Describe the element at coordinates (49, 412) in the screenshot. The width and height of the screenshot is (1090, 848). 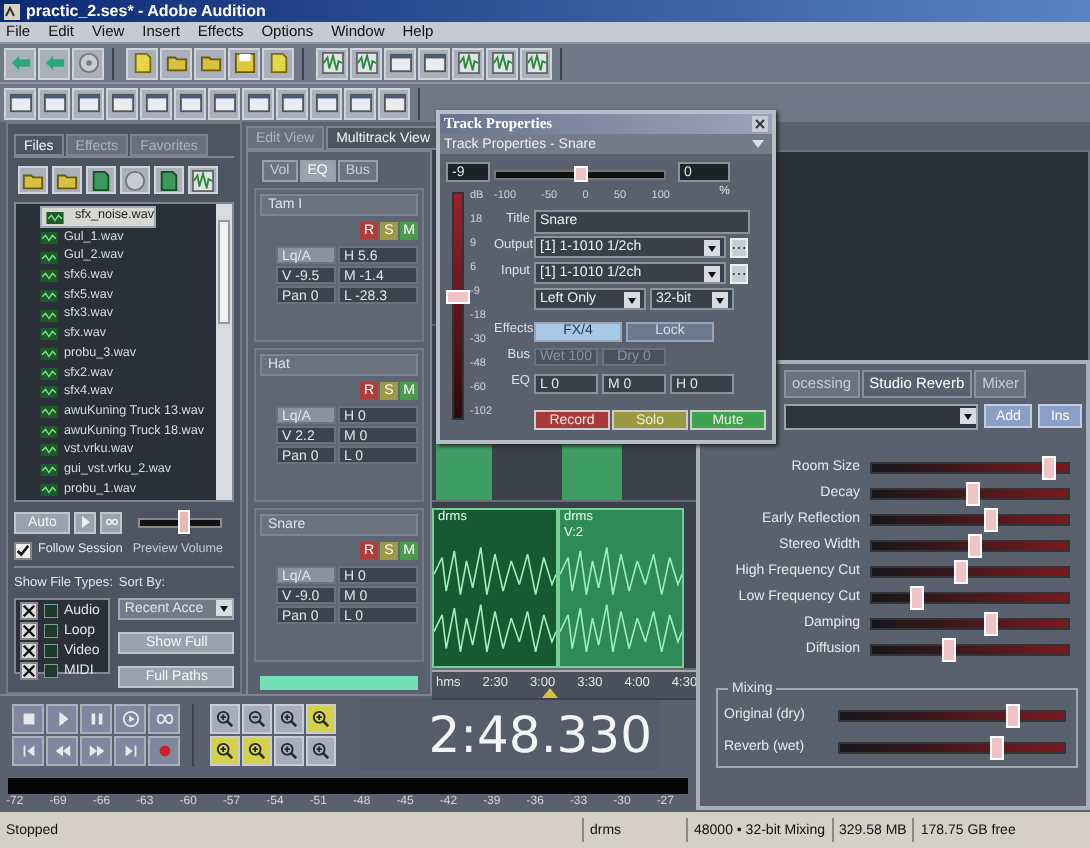
I see `audio-file-icon` at that location.